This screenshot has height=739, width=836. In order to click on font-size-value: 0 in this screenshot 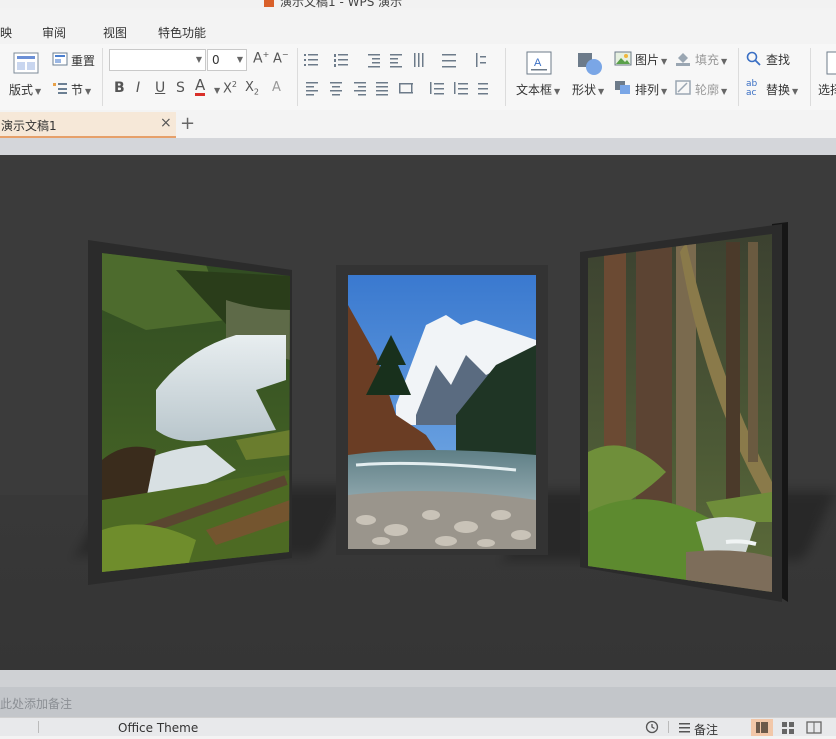, I will do `click(216, 60)`.